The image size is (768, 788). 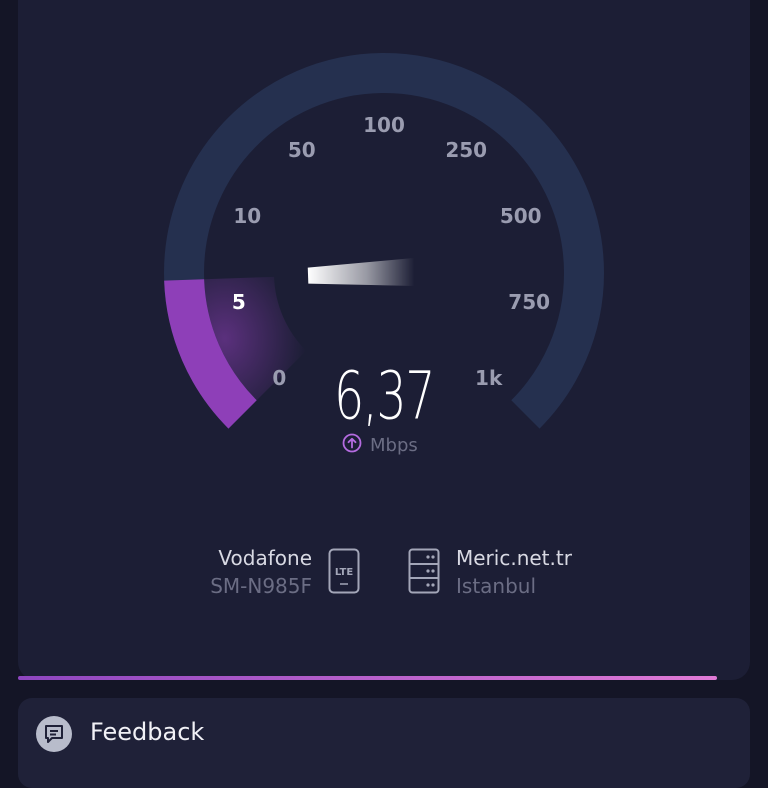 What do you see at coordinates (520, 216) in the screenshot?
I see `gauge-tick-500: 500` at bounding box center [520, 216].